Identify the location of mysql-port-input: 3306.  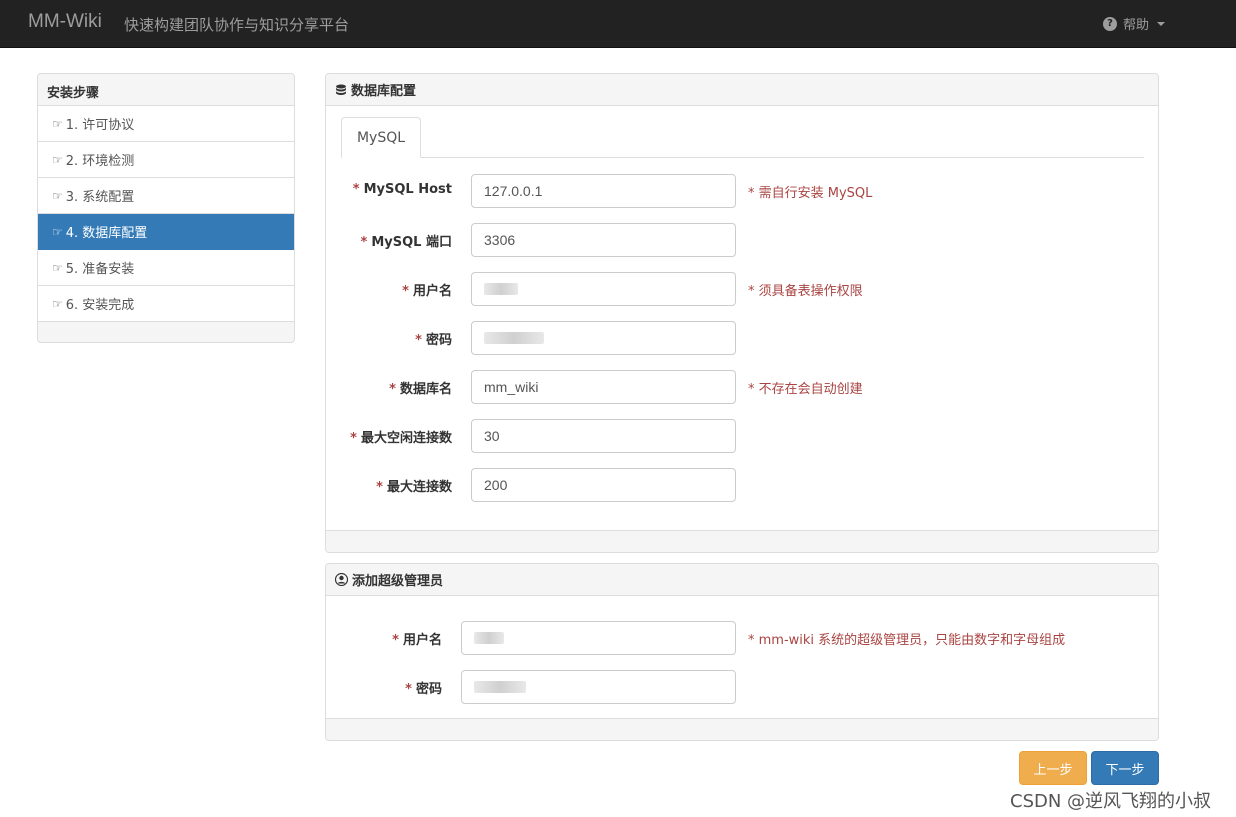
(603, 240).